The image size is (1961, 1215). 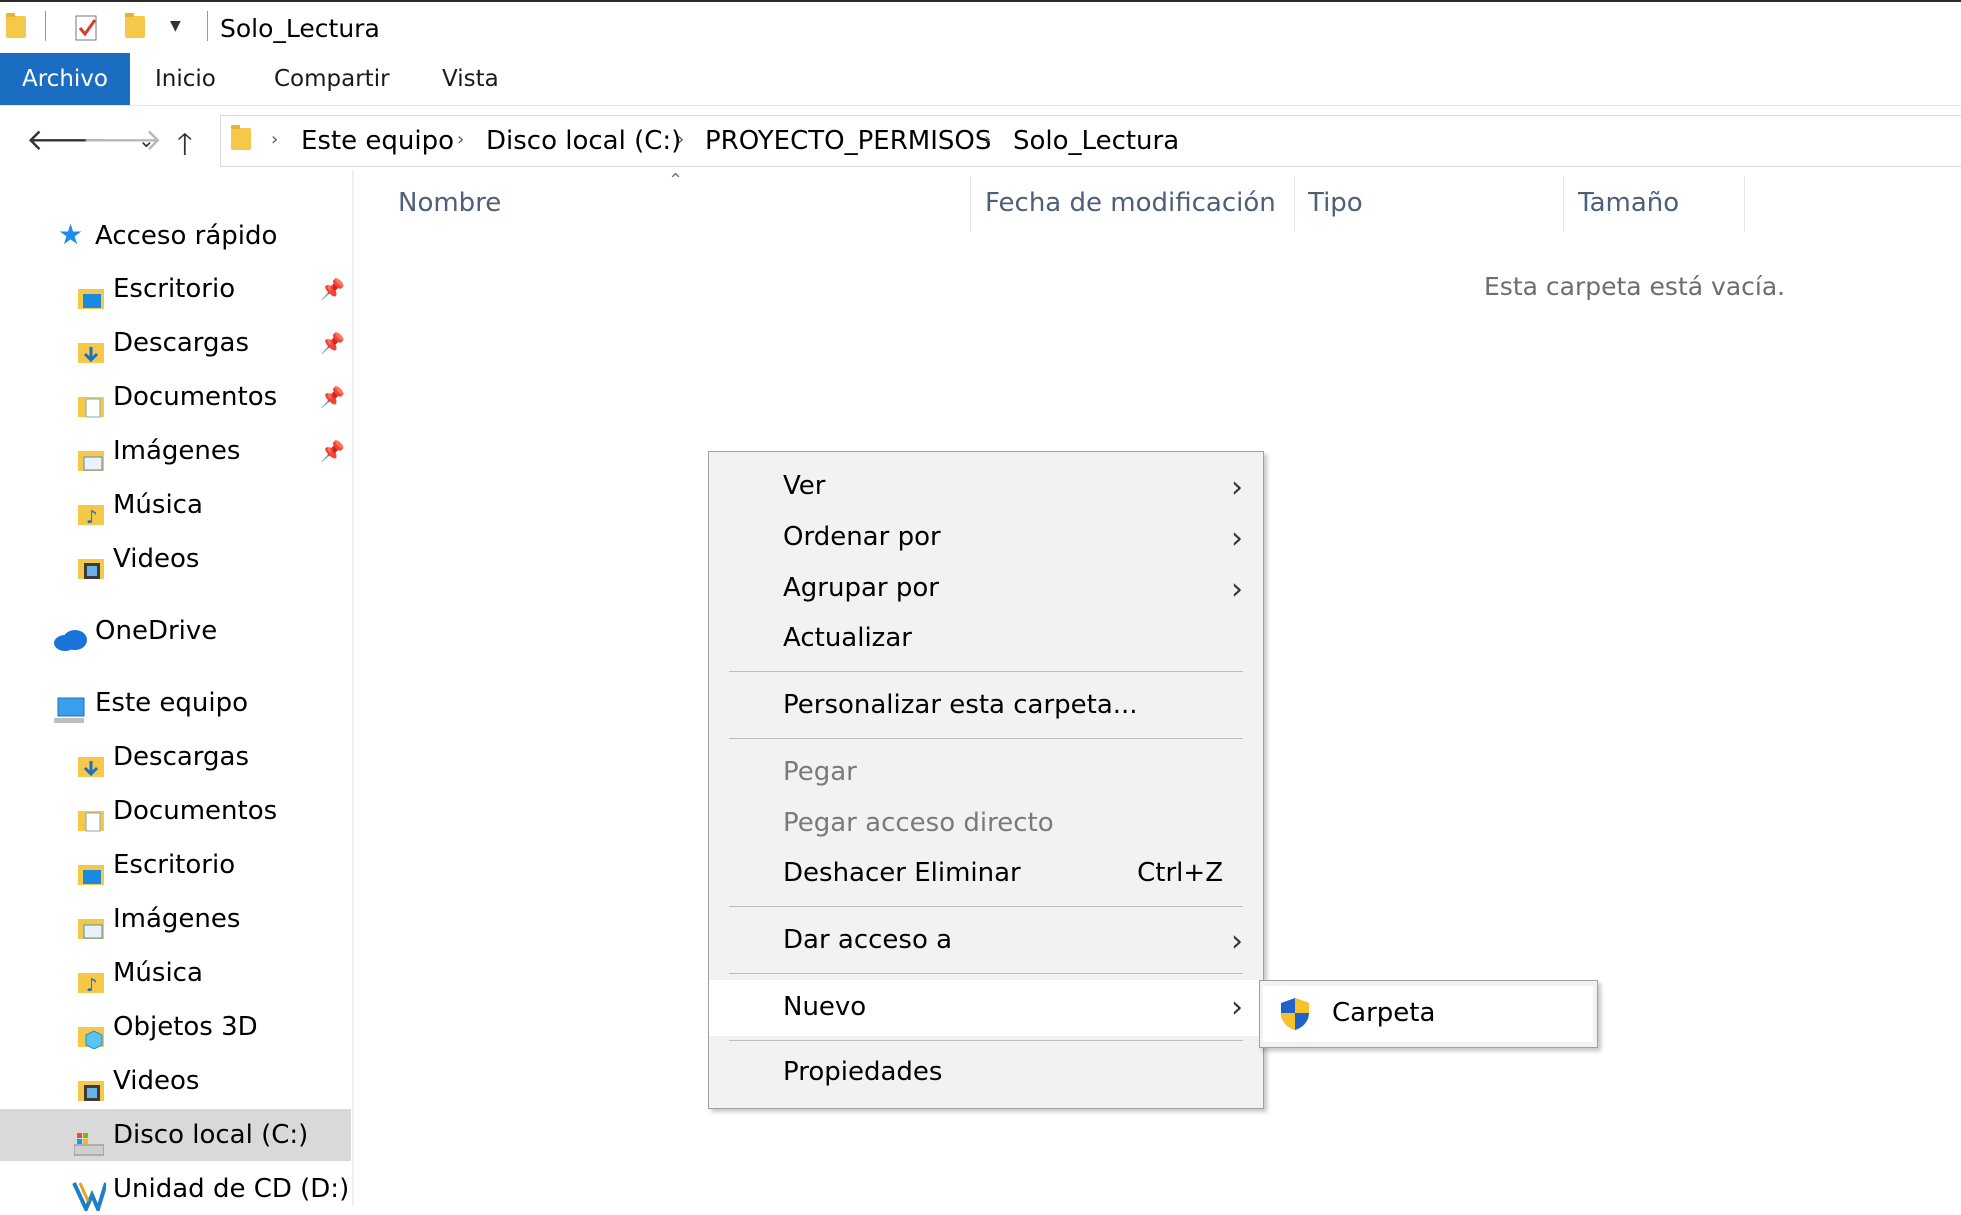 I want to click on menu-item-nuevo: Nuevo ›, so click(x=986, y=1008).